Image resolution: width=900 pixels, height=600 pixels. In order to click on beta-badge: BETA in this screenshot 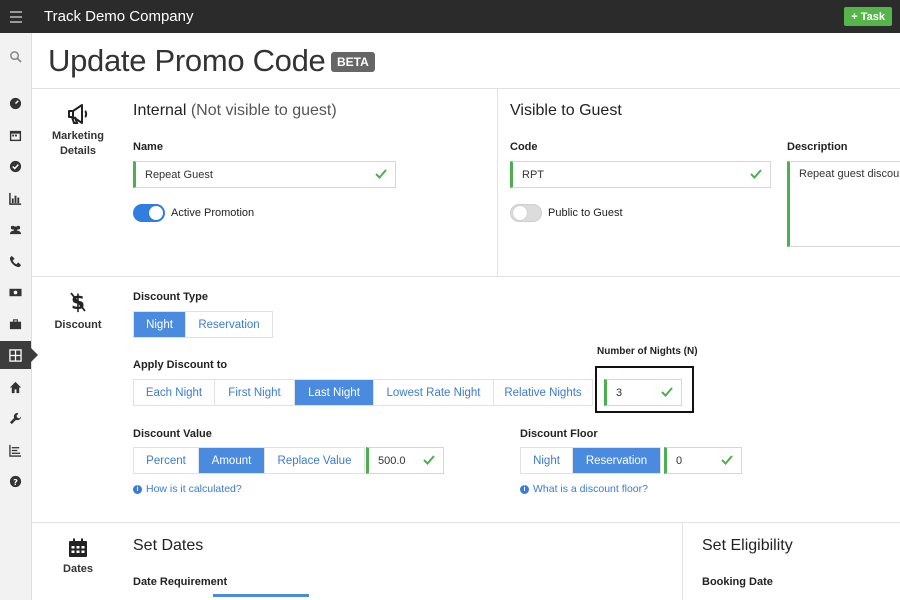, I will do `click(353, 62)`.